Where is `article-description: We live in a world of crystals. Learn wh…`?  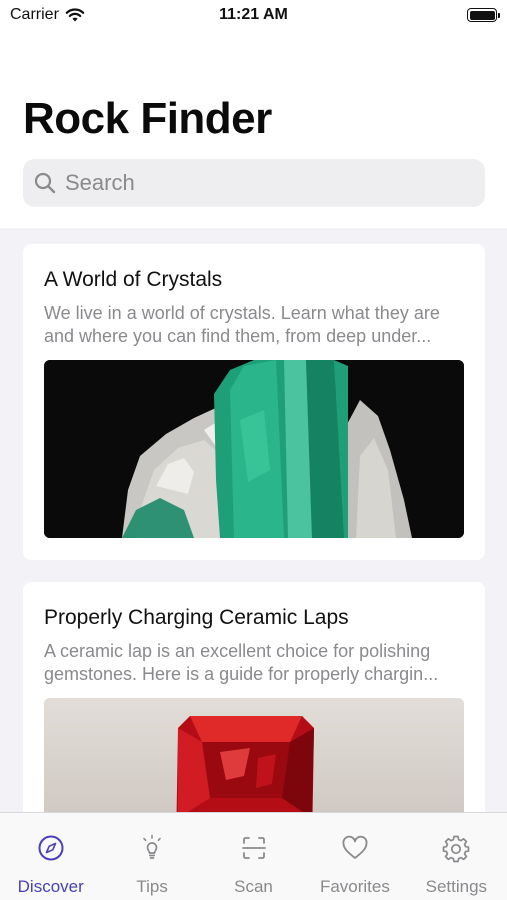 article-description: We live in a world of crystals. Learn wh… is located at coordinates (242, 324).